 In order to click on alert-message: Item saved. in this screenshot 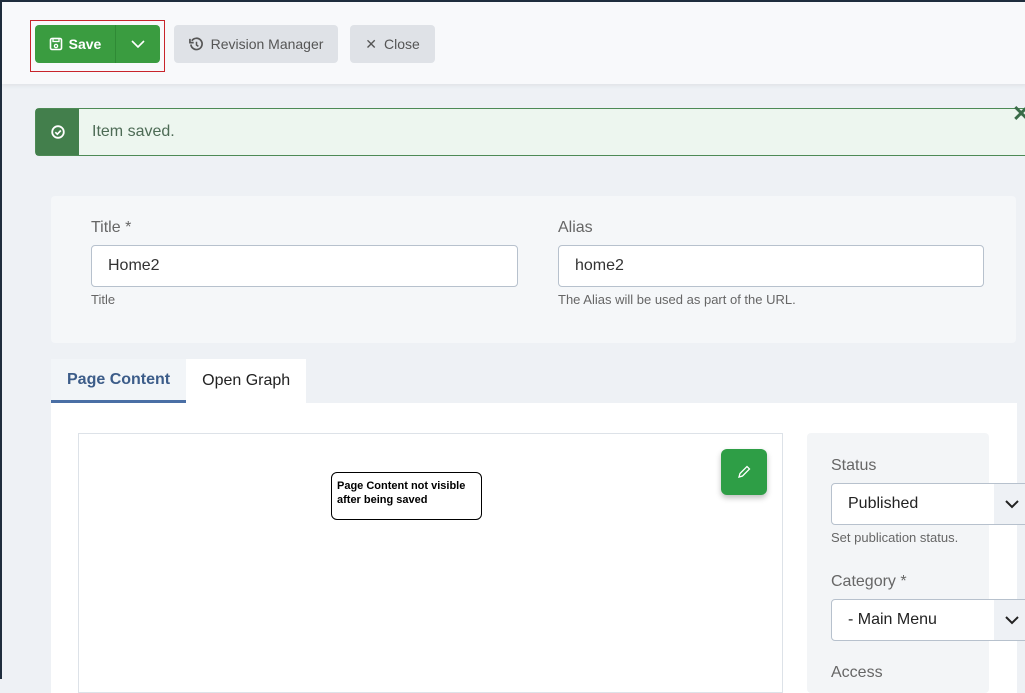, I will do `click(133, 131)`.